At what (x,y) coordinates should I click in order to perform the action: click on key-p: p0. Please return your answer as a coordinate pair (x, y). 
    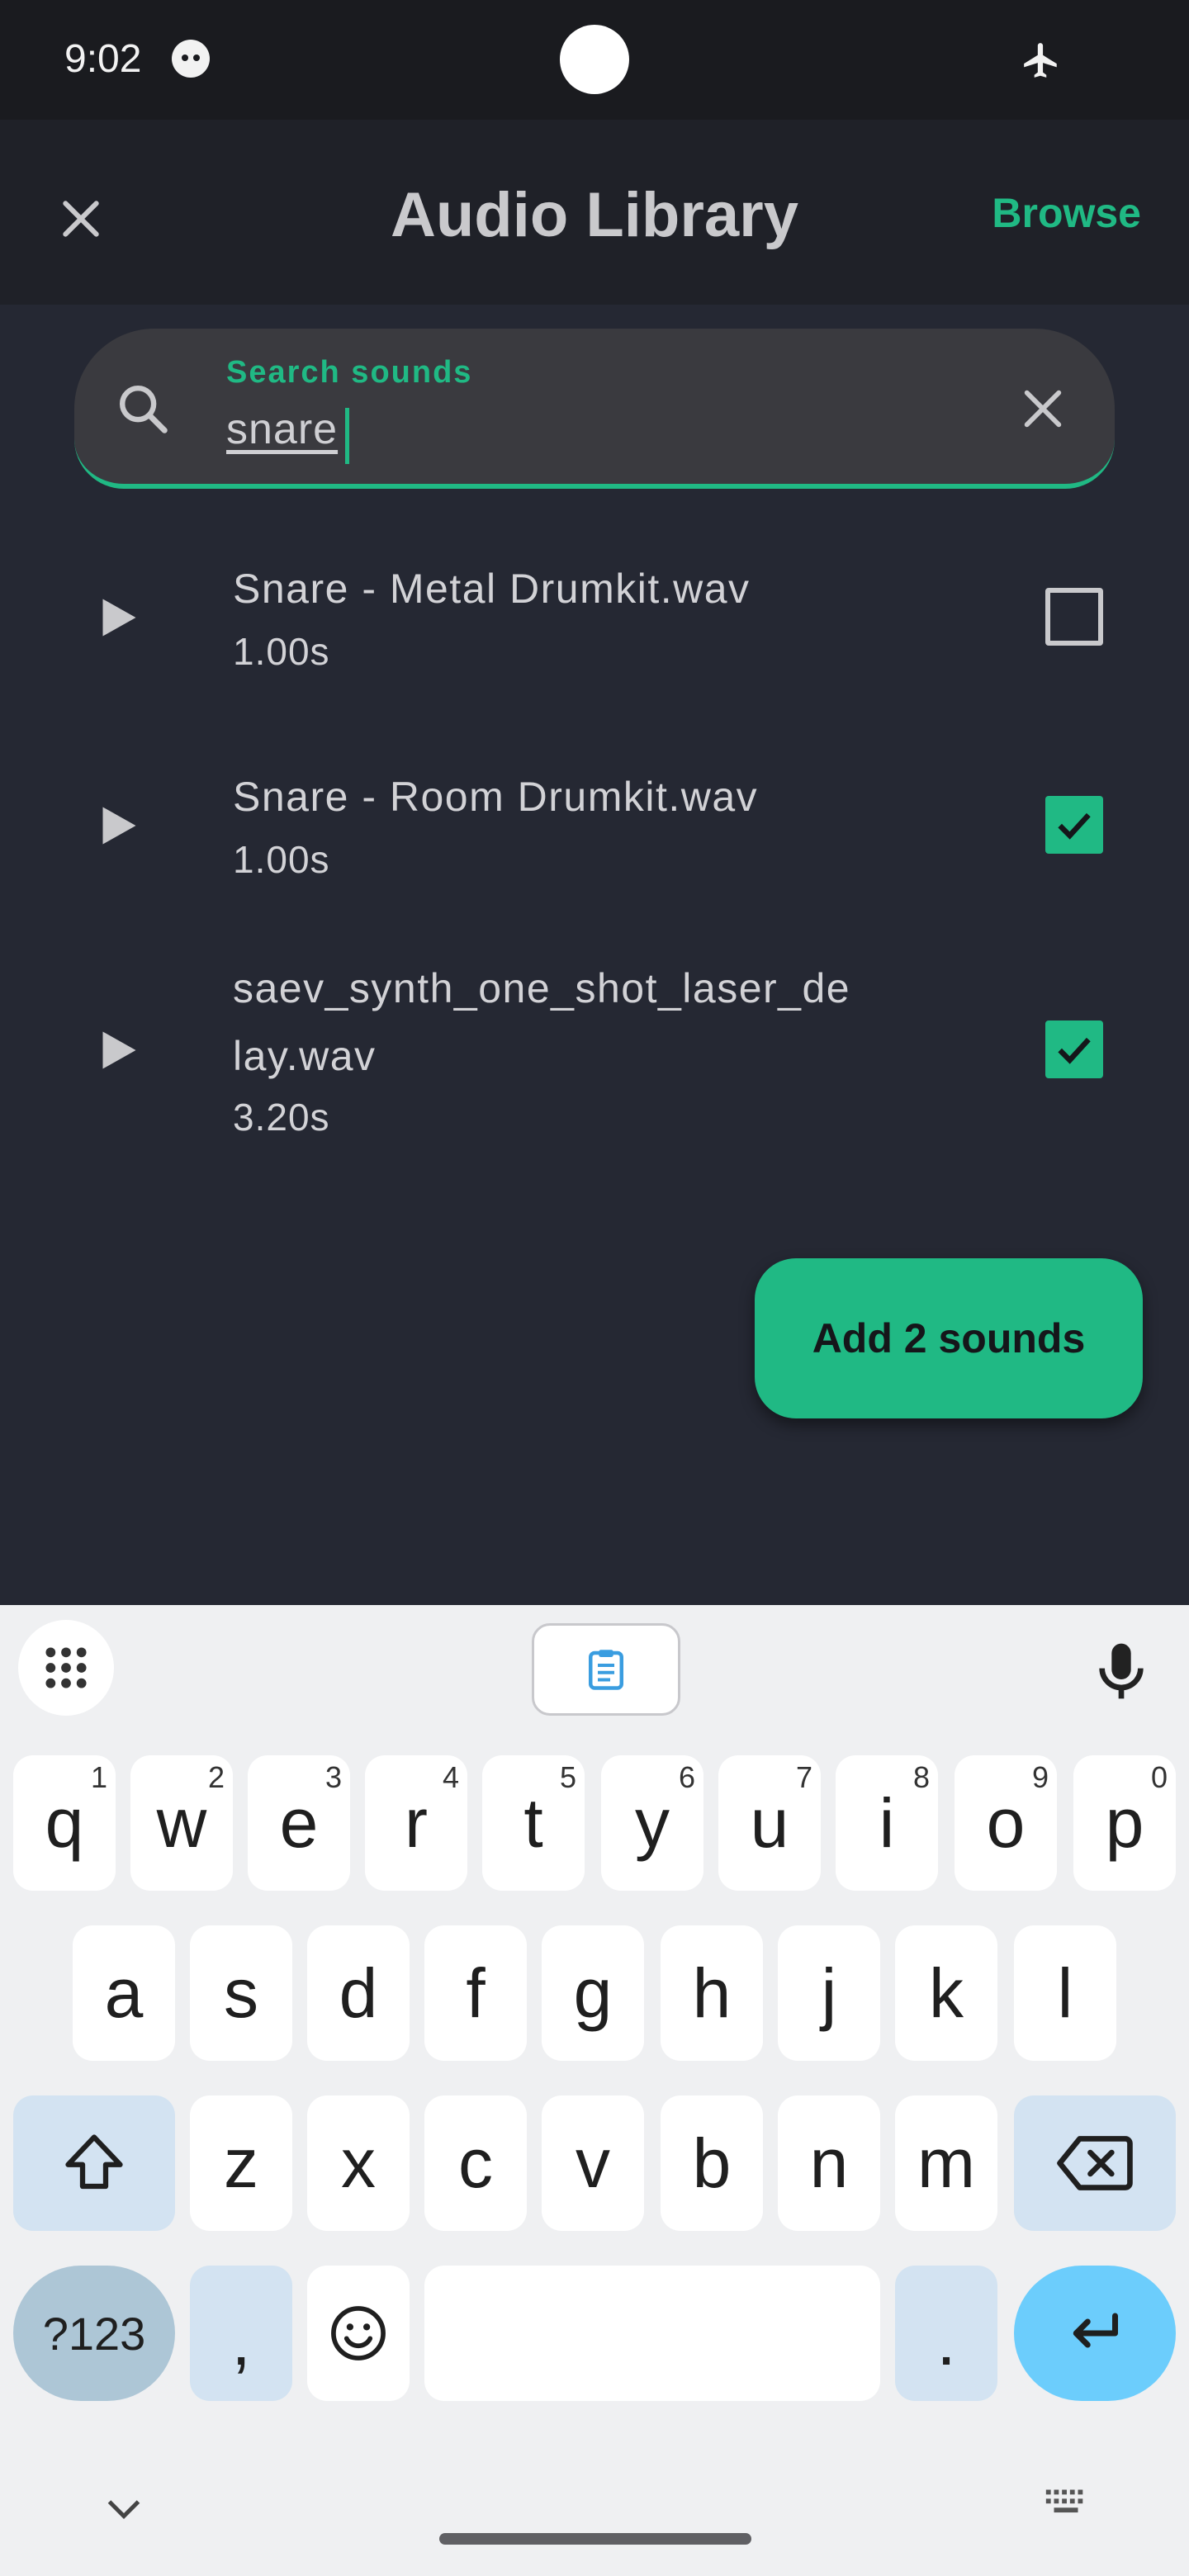
    Looking at the image, I should click on (1124, 1823).